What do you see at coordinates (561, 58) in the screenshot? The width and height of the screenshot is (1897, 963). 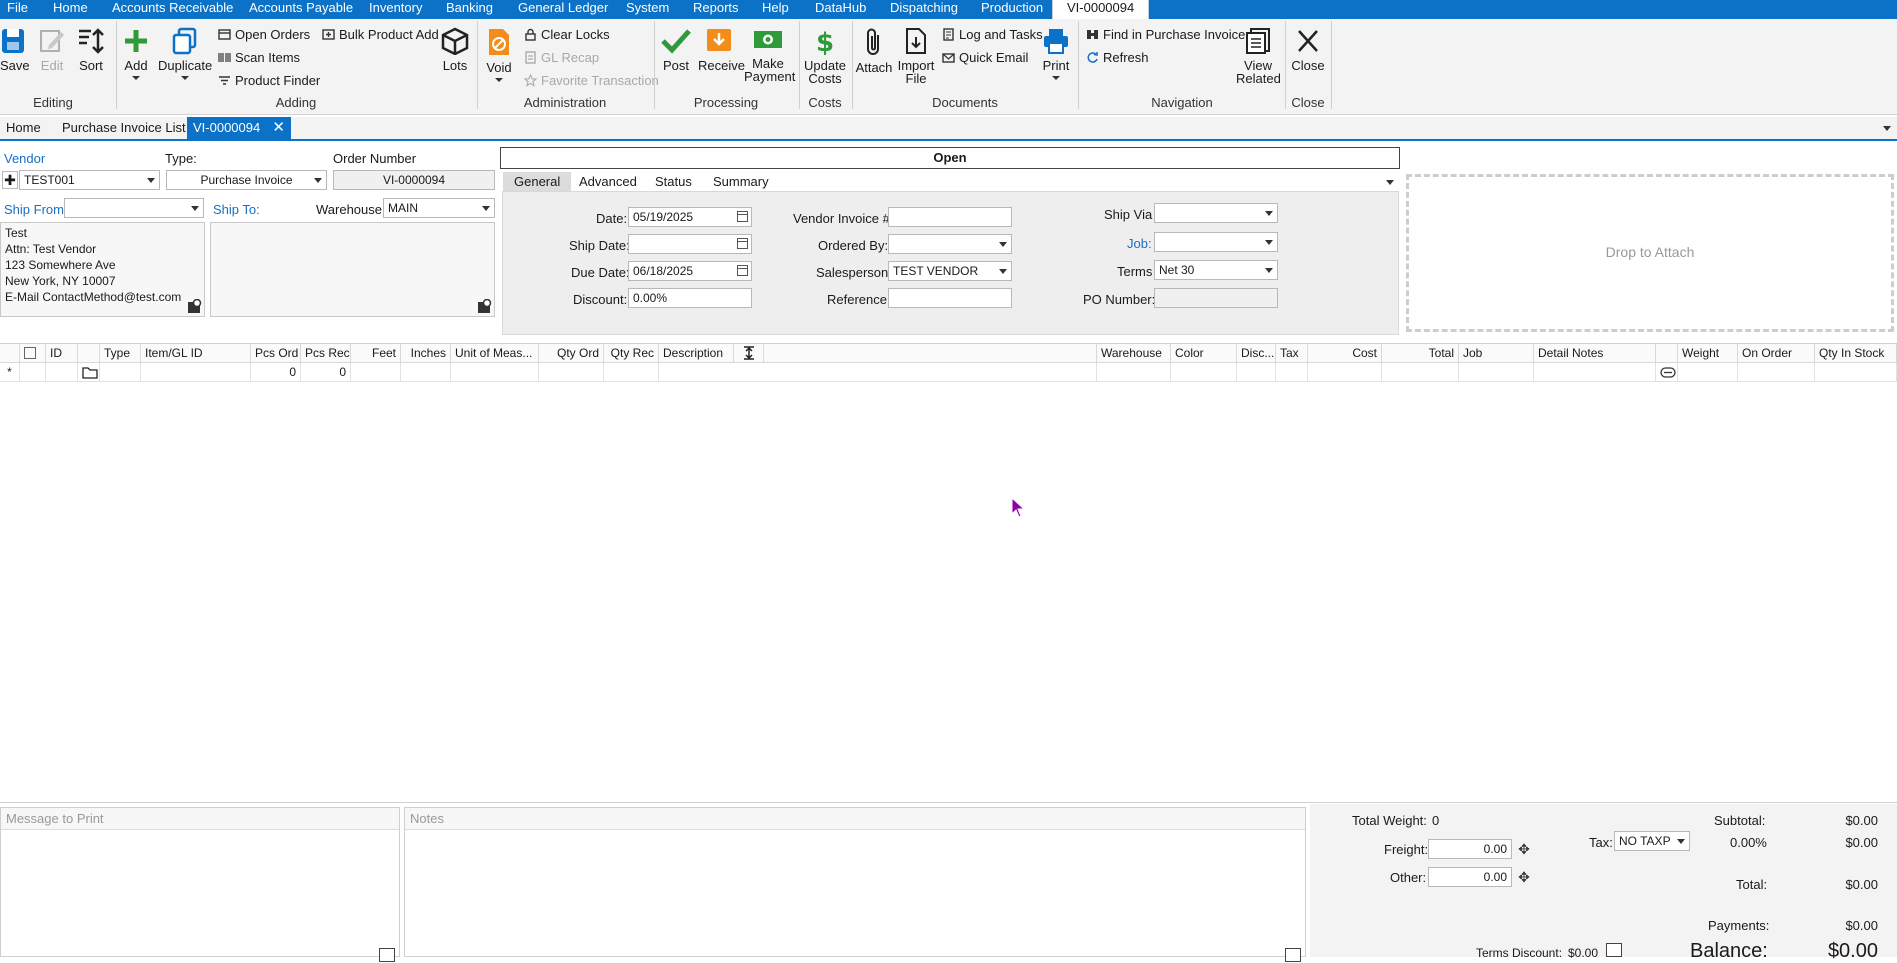 I see `gl-recap-button: GL Recap` at bounding box center [561, 58].